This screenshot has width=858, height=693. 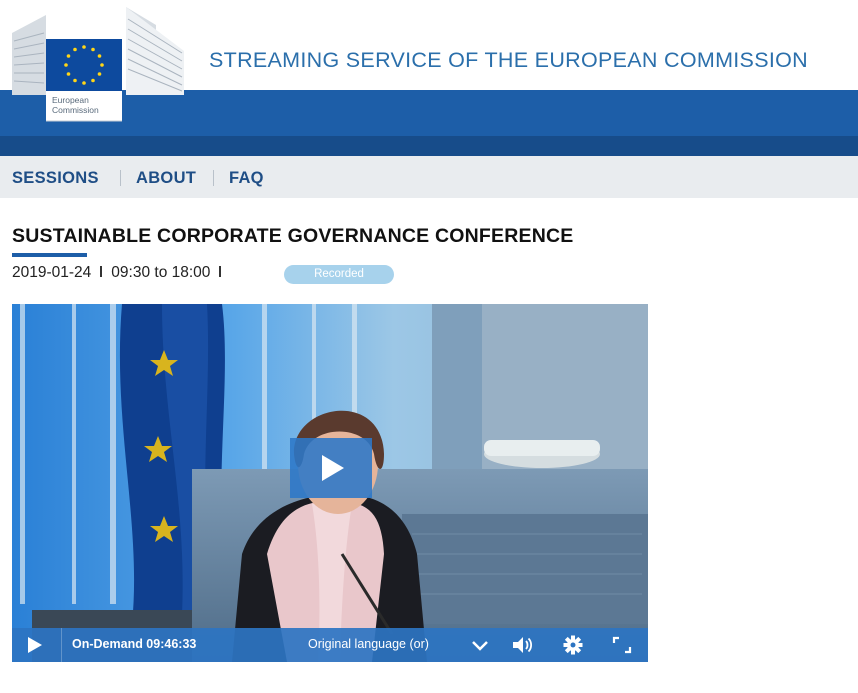 I want to click on nav-faq: FAQ, so click(x=246, y=178).